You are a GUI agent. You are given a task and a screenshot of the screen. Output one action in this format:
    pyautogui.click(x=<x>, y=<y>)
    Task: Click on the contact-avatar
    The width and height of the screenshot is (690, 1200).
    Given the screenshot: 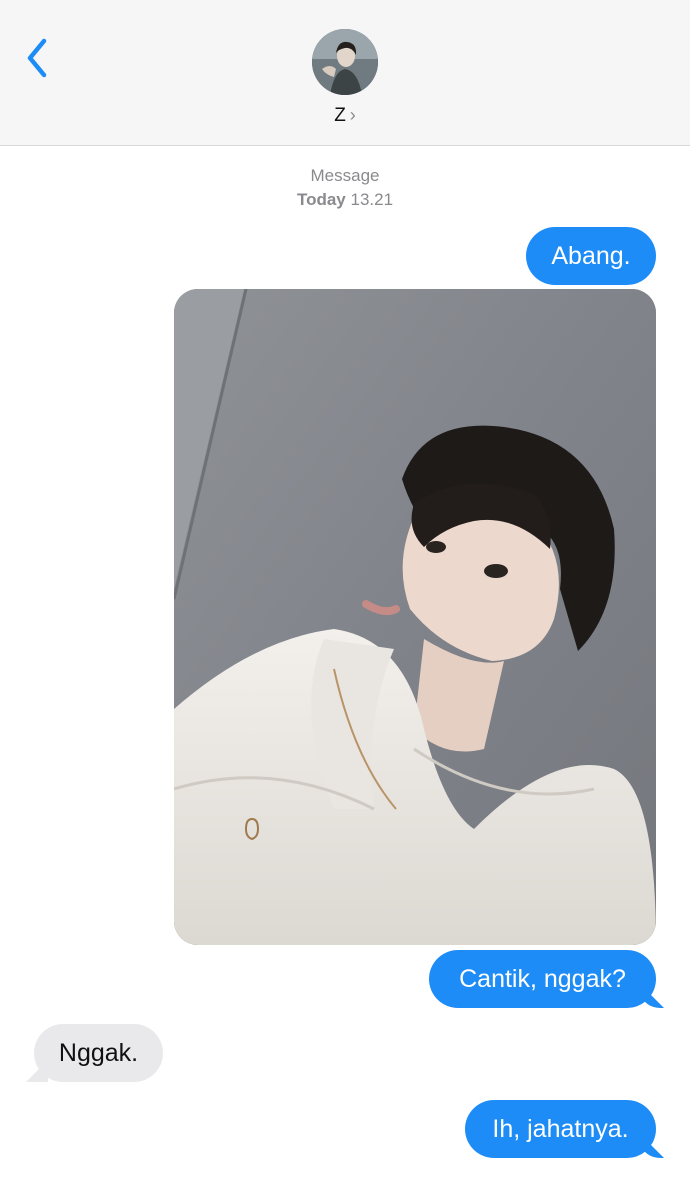 What is the action you would take?
    pyautogui.click(x=345, y=62)
    